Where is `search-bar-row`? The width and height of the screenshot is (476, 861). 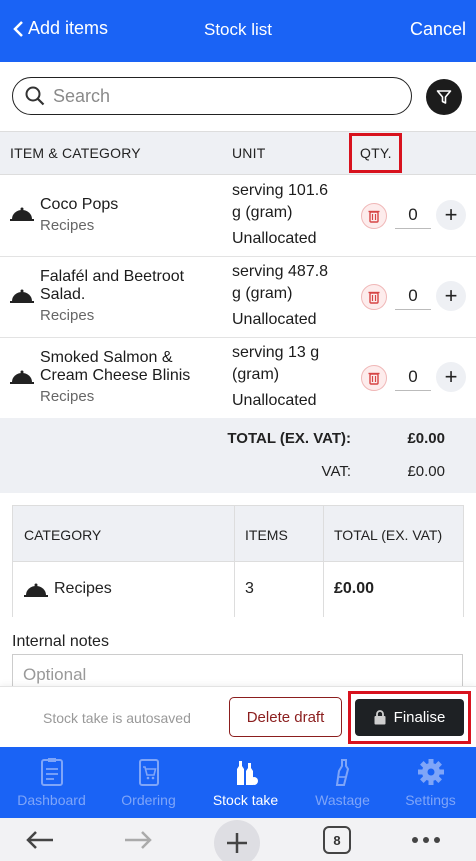 search-bar-row is located at coordinates (238, 96).